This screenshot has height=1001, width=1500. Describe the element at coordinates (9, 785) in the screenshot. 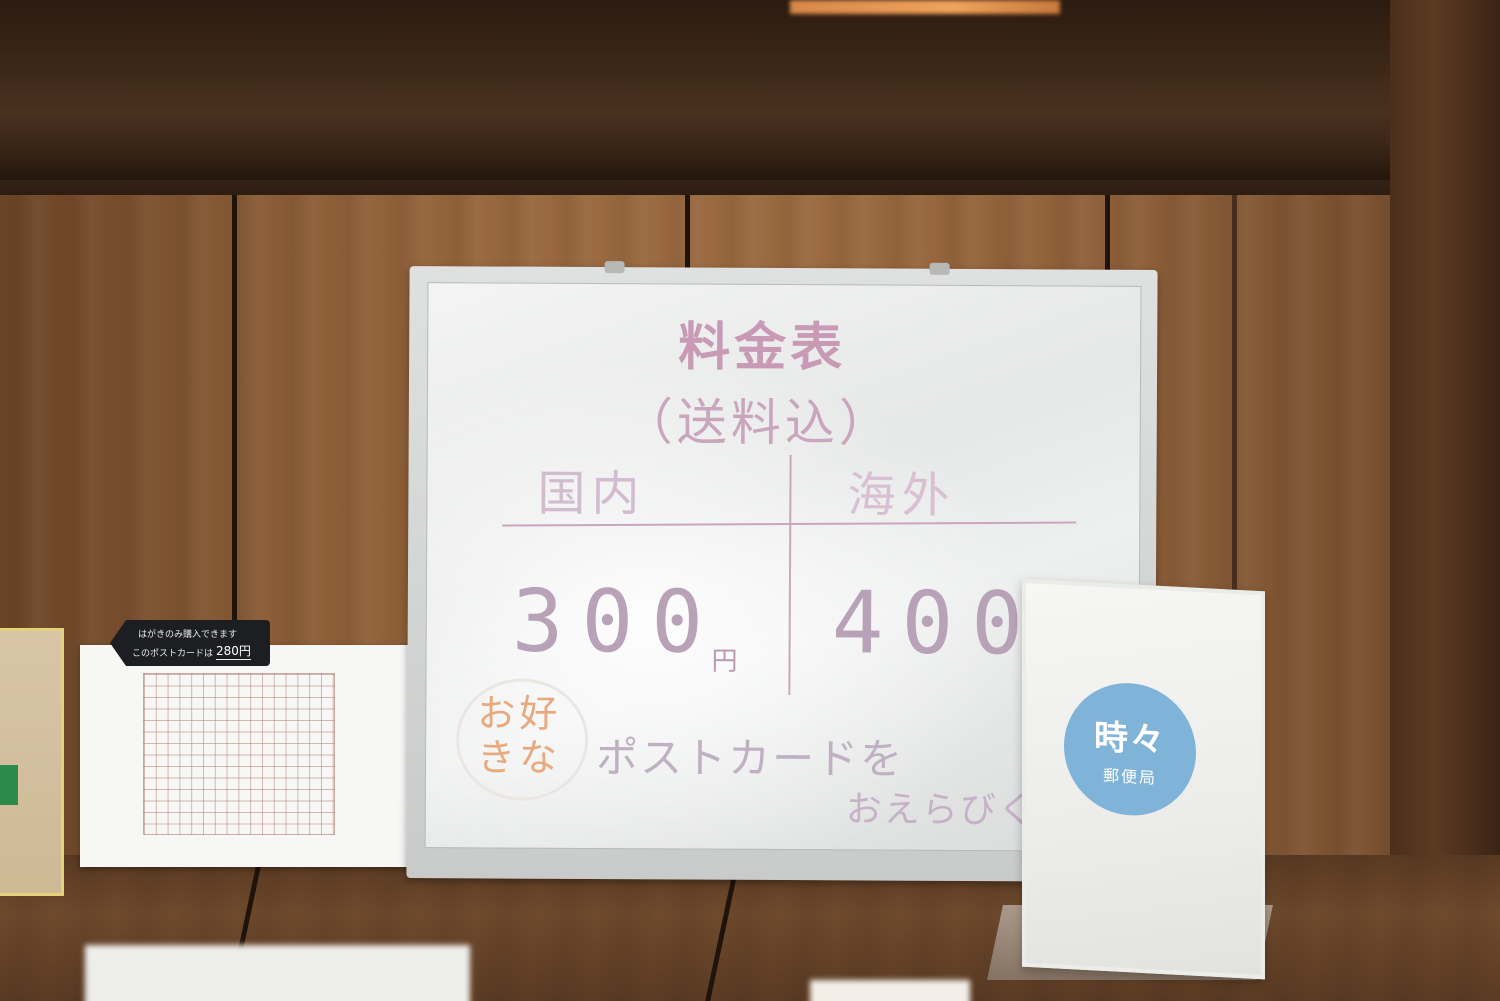

I see `left-card-mark` at that location.